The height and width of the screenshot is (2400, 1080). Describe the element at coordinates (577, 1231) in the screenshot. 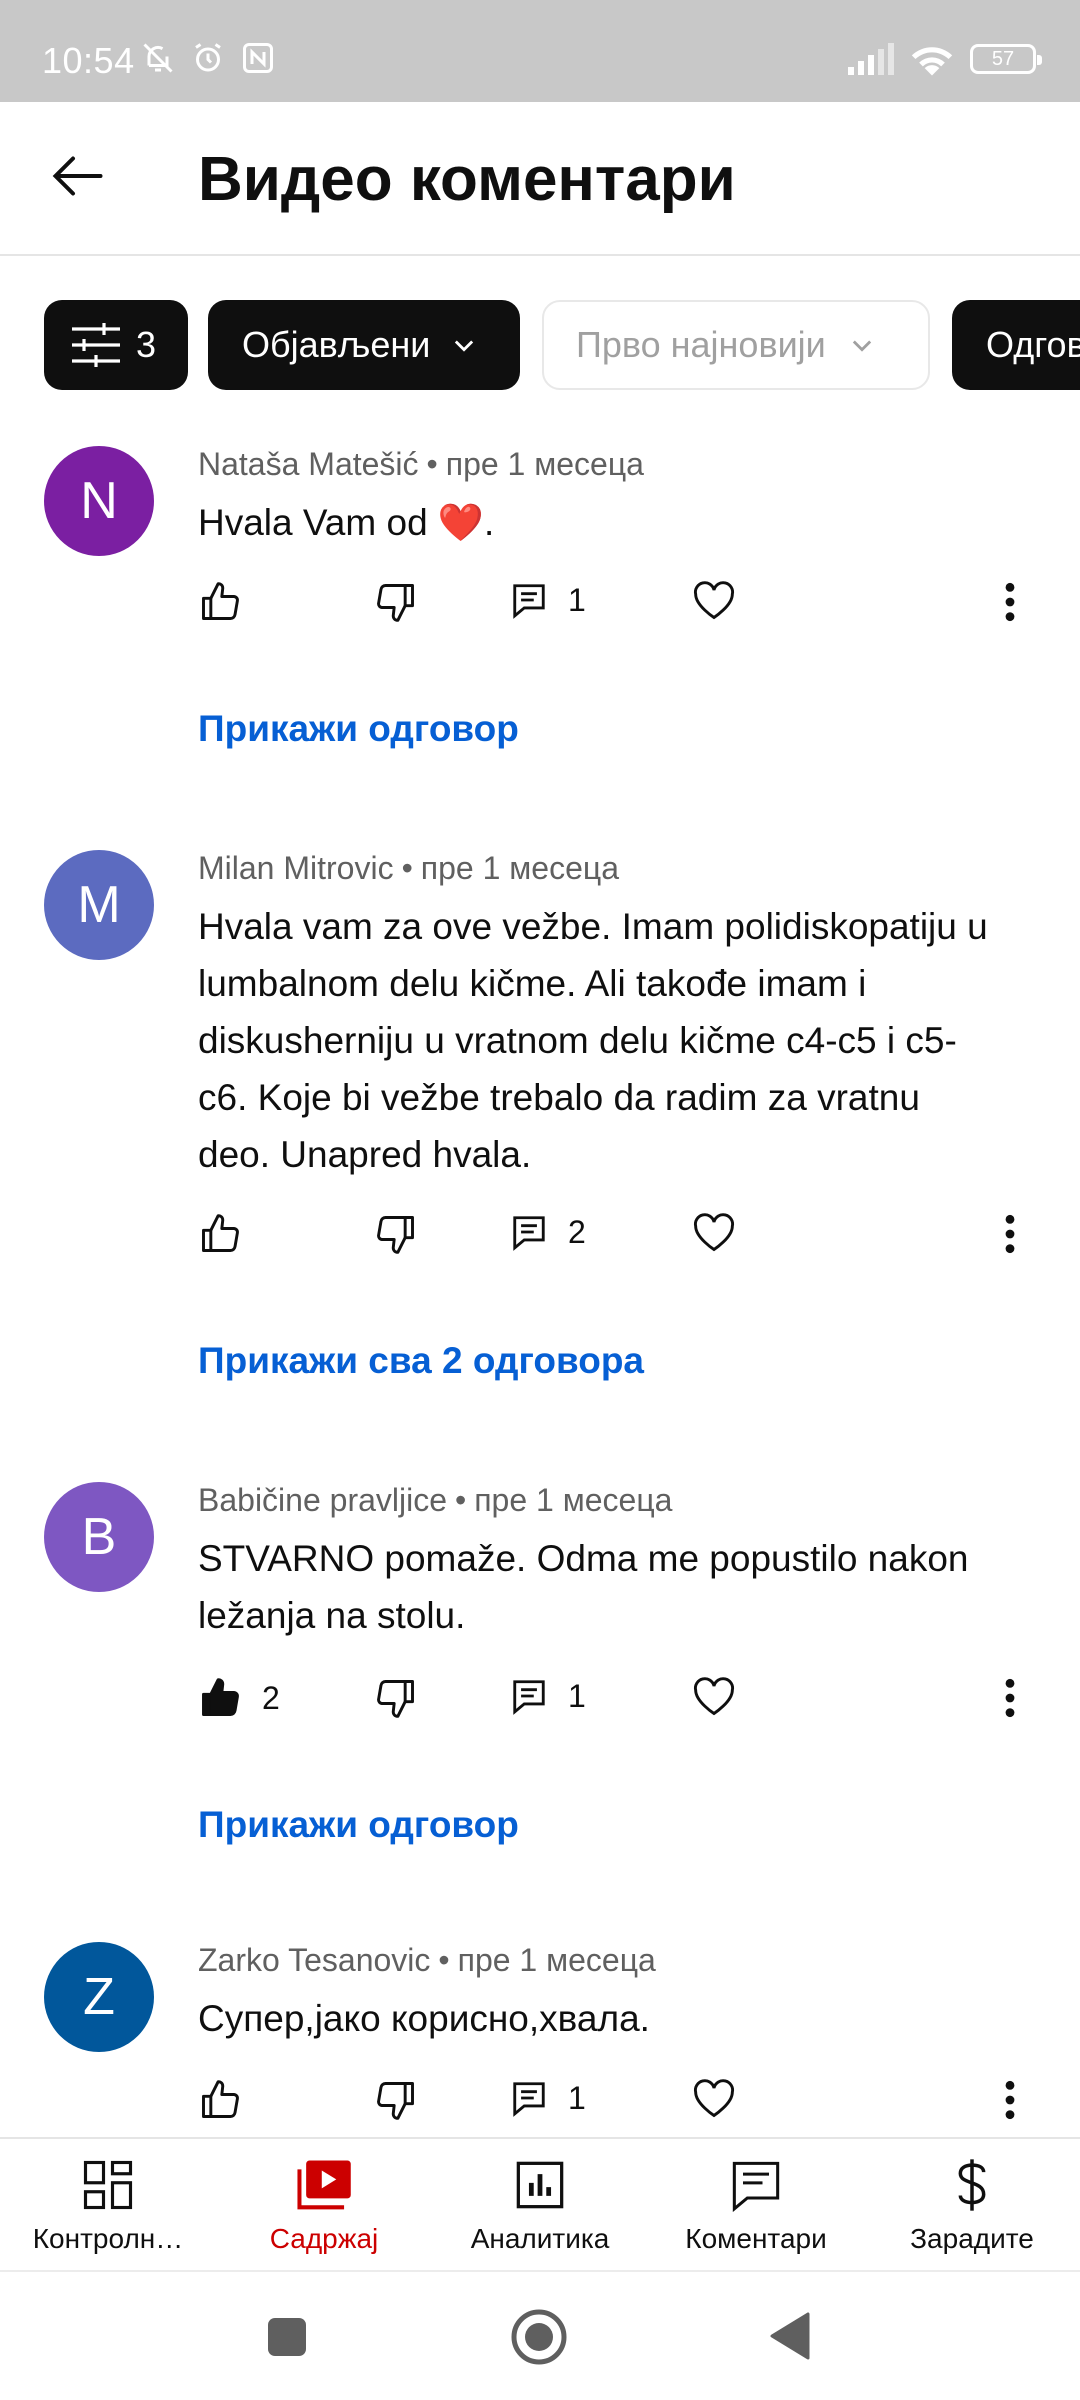

I see `reply-count: 2` at that location.